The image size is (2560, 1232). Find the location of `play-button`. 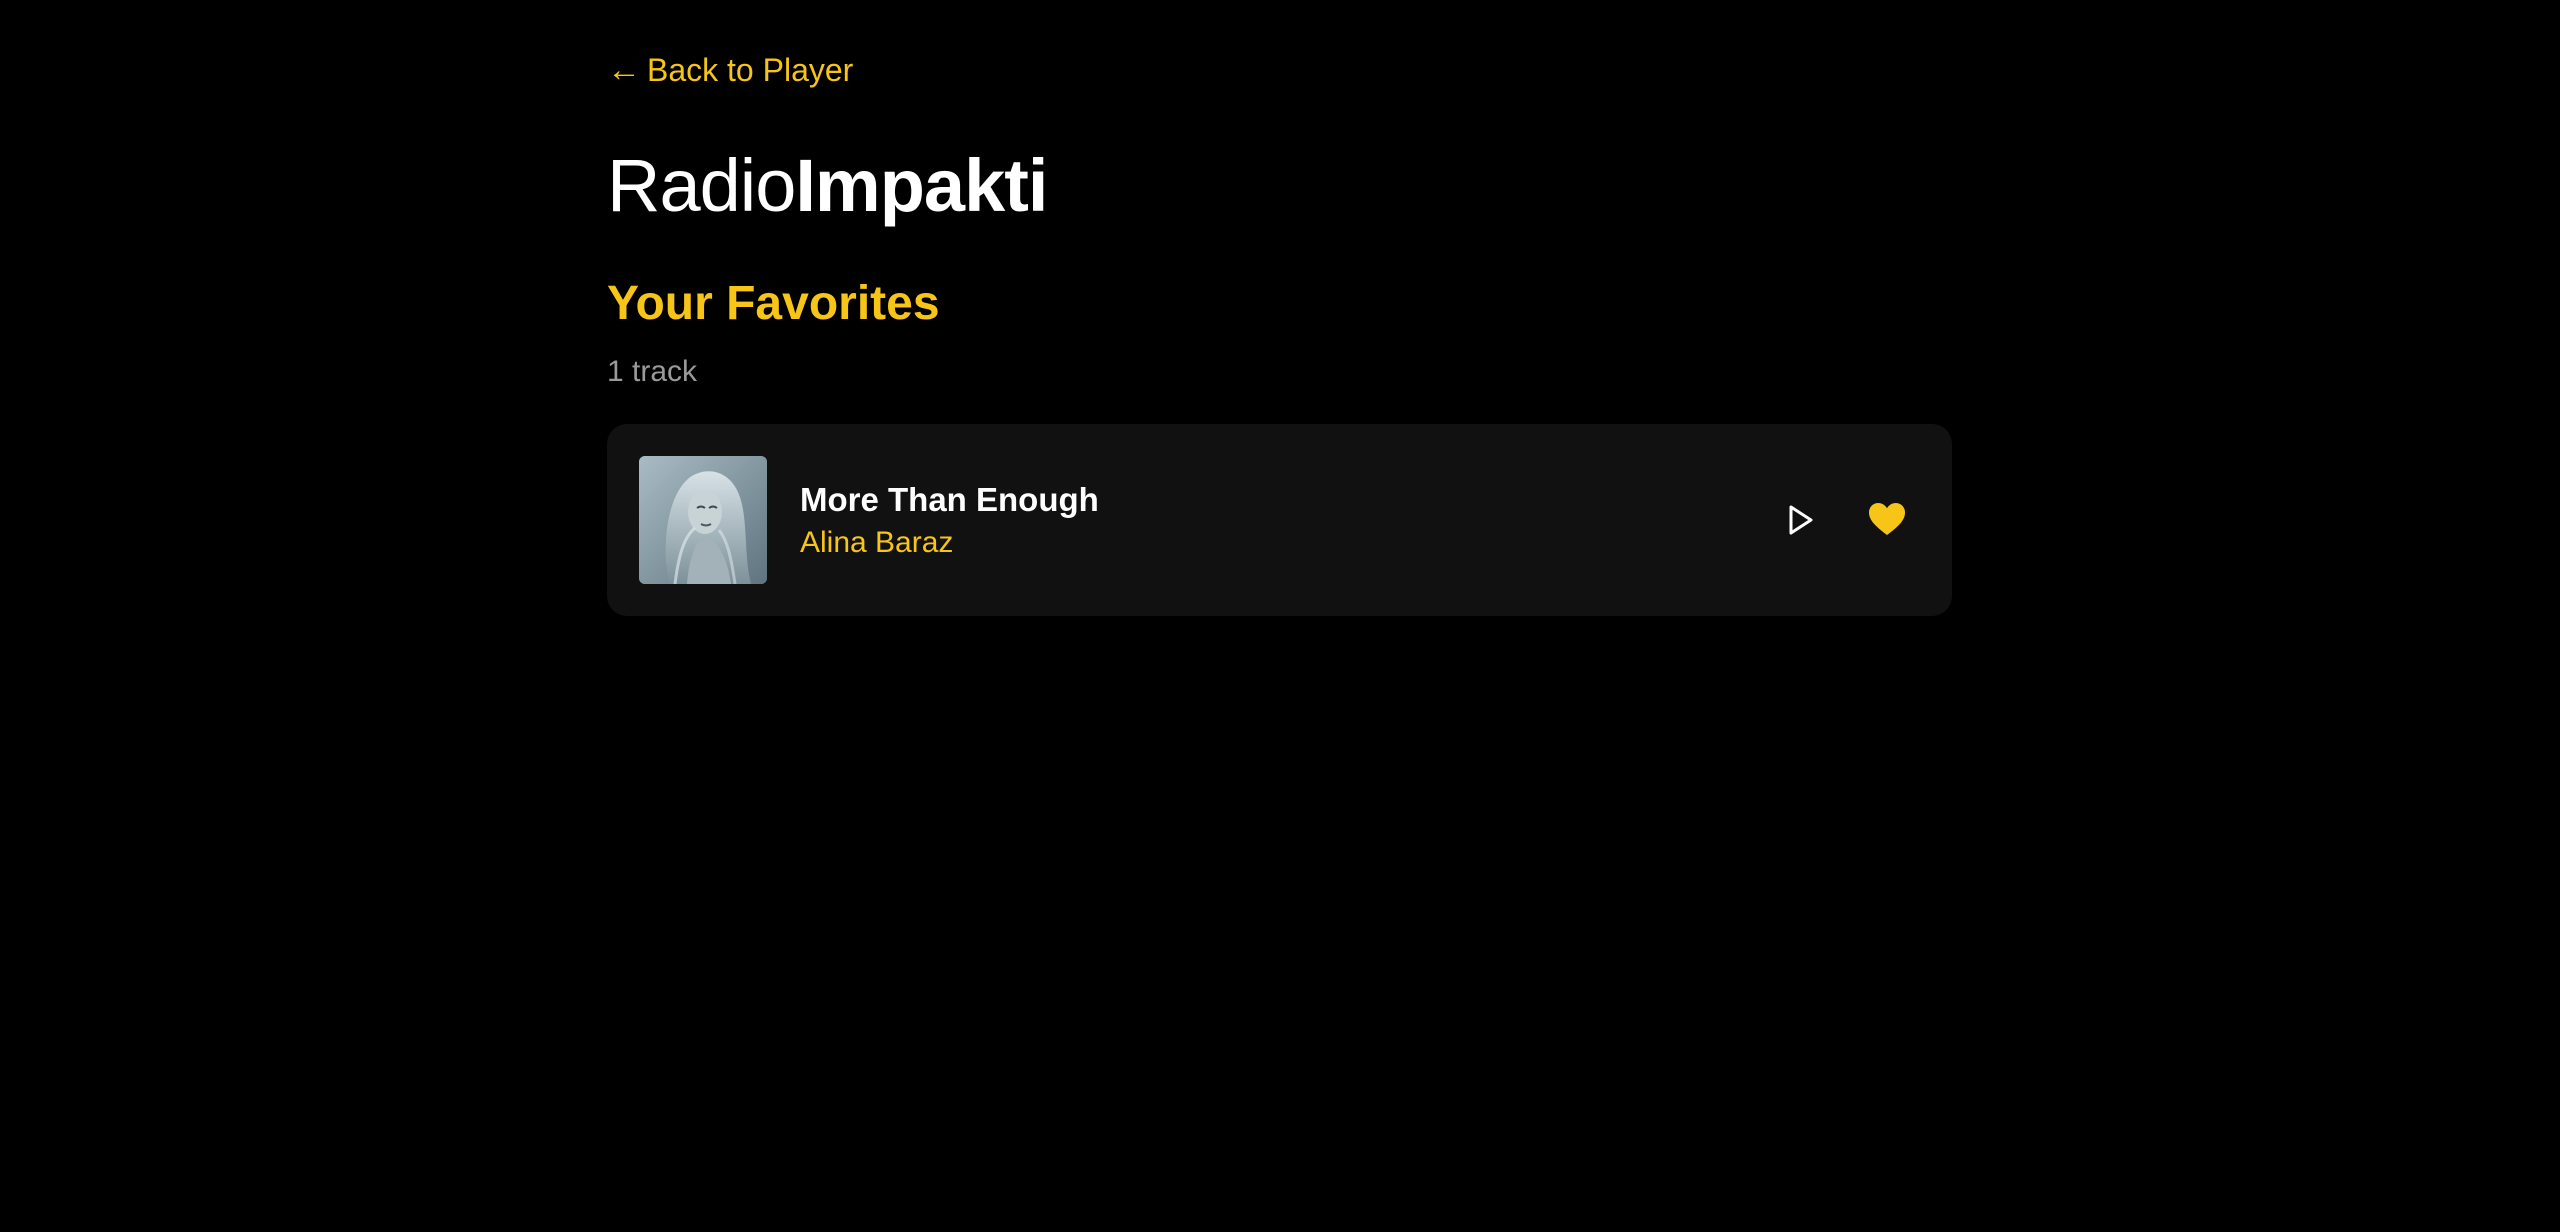

play-button is located at coordinates (1800, 520).